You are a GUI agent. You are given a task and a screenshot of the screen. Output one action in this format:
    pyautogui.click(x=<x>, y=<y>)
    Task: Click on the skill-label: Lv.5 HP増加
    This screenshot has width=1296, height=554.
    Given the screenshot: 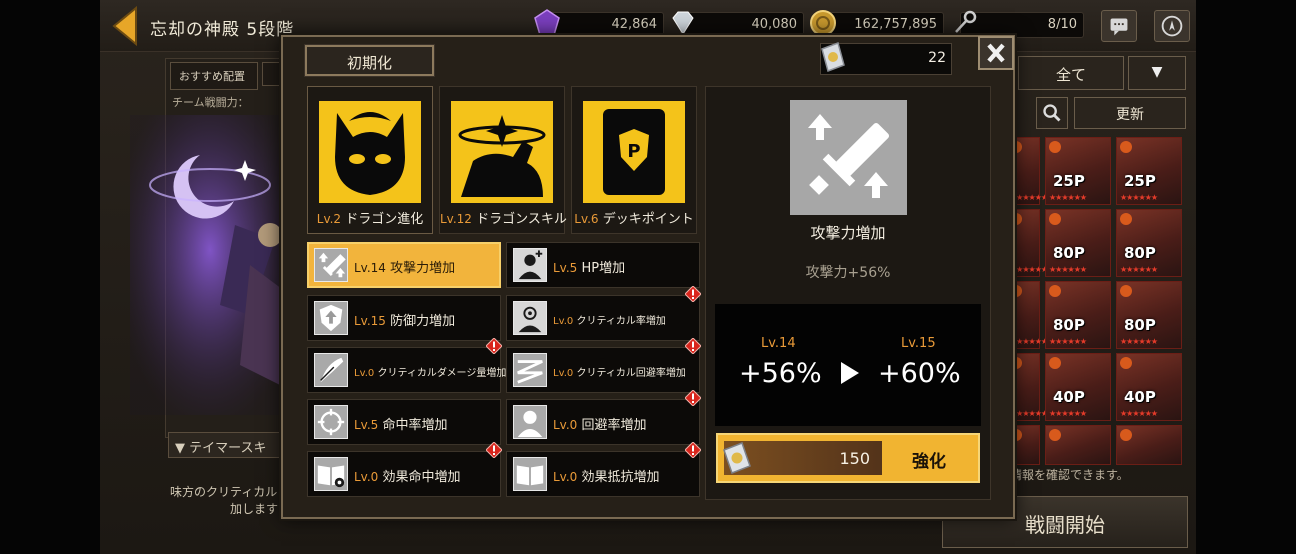 What is the action you would take?
    pyautogui.click(x=589, y=266)
    